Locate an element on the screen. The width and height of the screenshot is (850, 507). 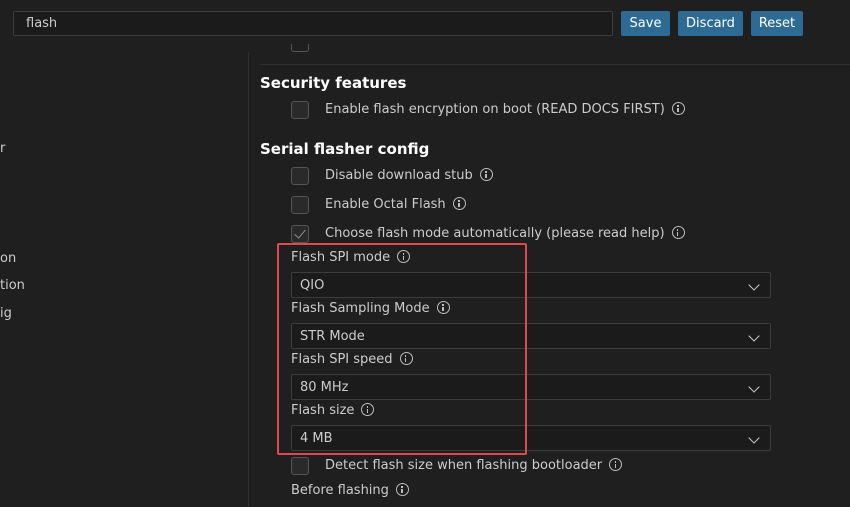
partial-checkbox is located at coordinates (300, 48).